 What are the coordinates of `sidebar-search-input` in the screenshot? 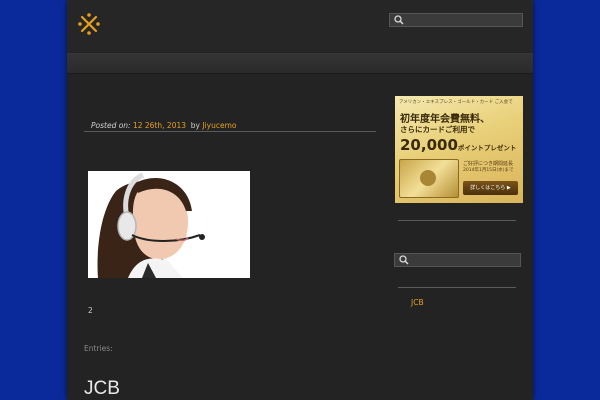 It's located at (457, 260).